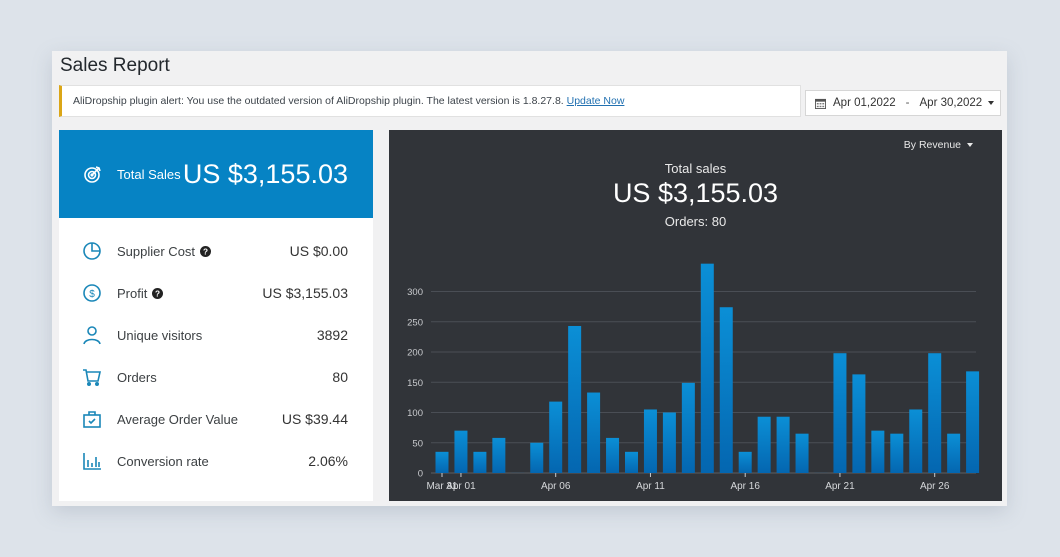 This screenshot has height=557, width=1060. What do you see at coordinates (415, 292) in the screenshot?
I see `y-tick-label: 300` at bounding box center [415, 292].